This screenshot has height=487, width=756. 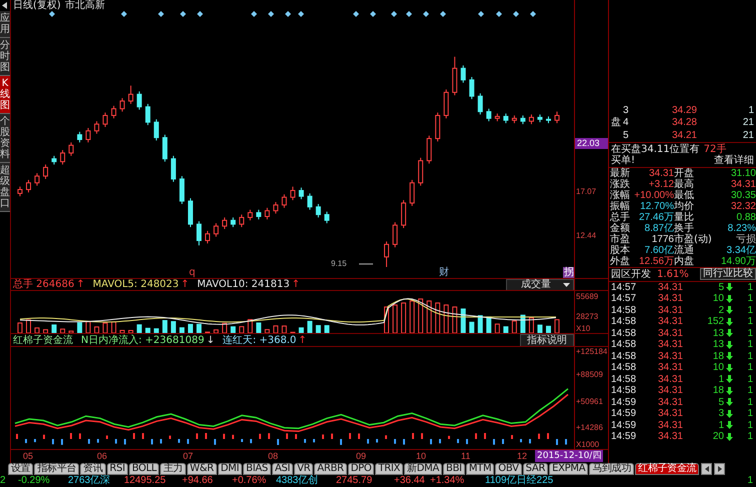 I want to click on indicator-tab: MTM, so click(x=480, y=469).